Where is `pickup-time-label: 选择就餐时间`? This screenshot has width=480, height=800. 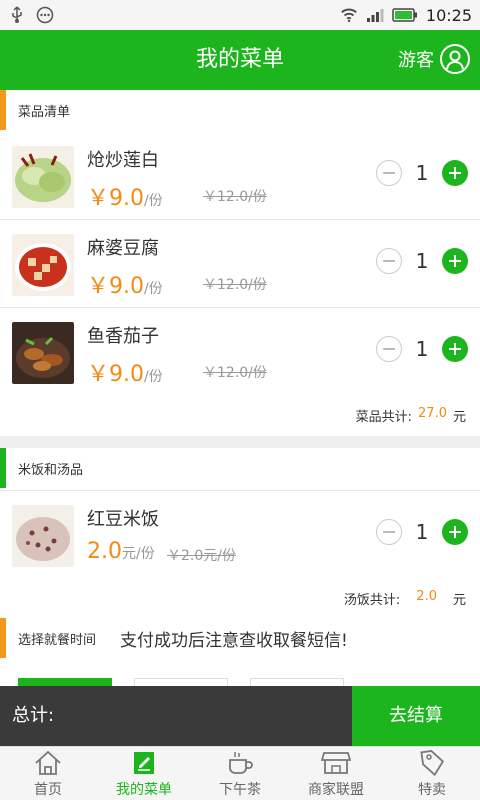 pickup-time-label: 选择就餐时间 is located at coordinates (57, 640).